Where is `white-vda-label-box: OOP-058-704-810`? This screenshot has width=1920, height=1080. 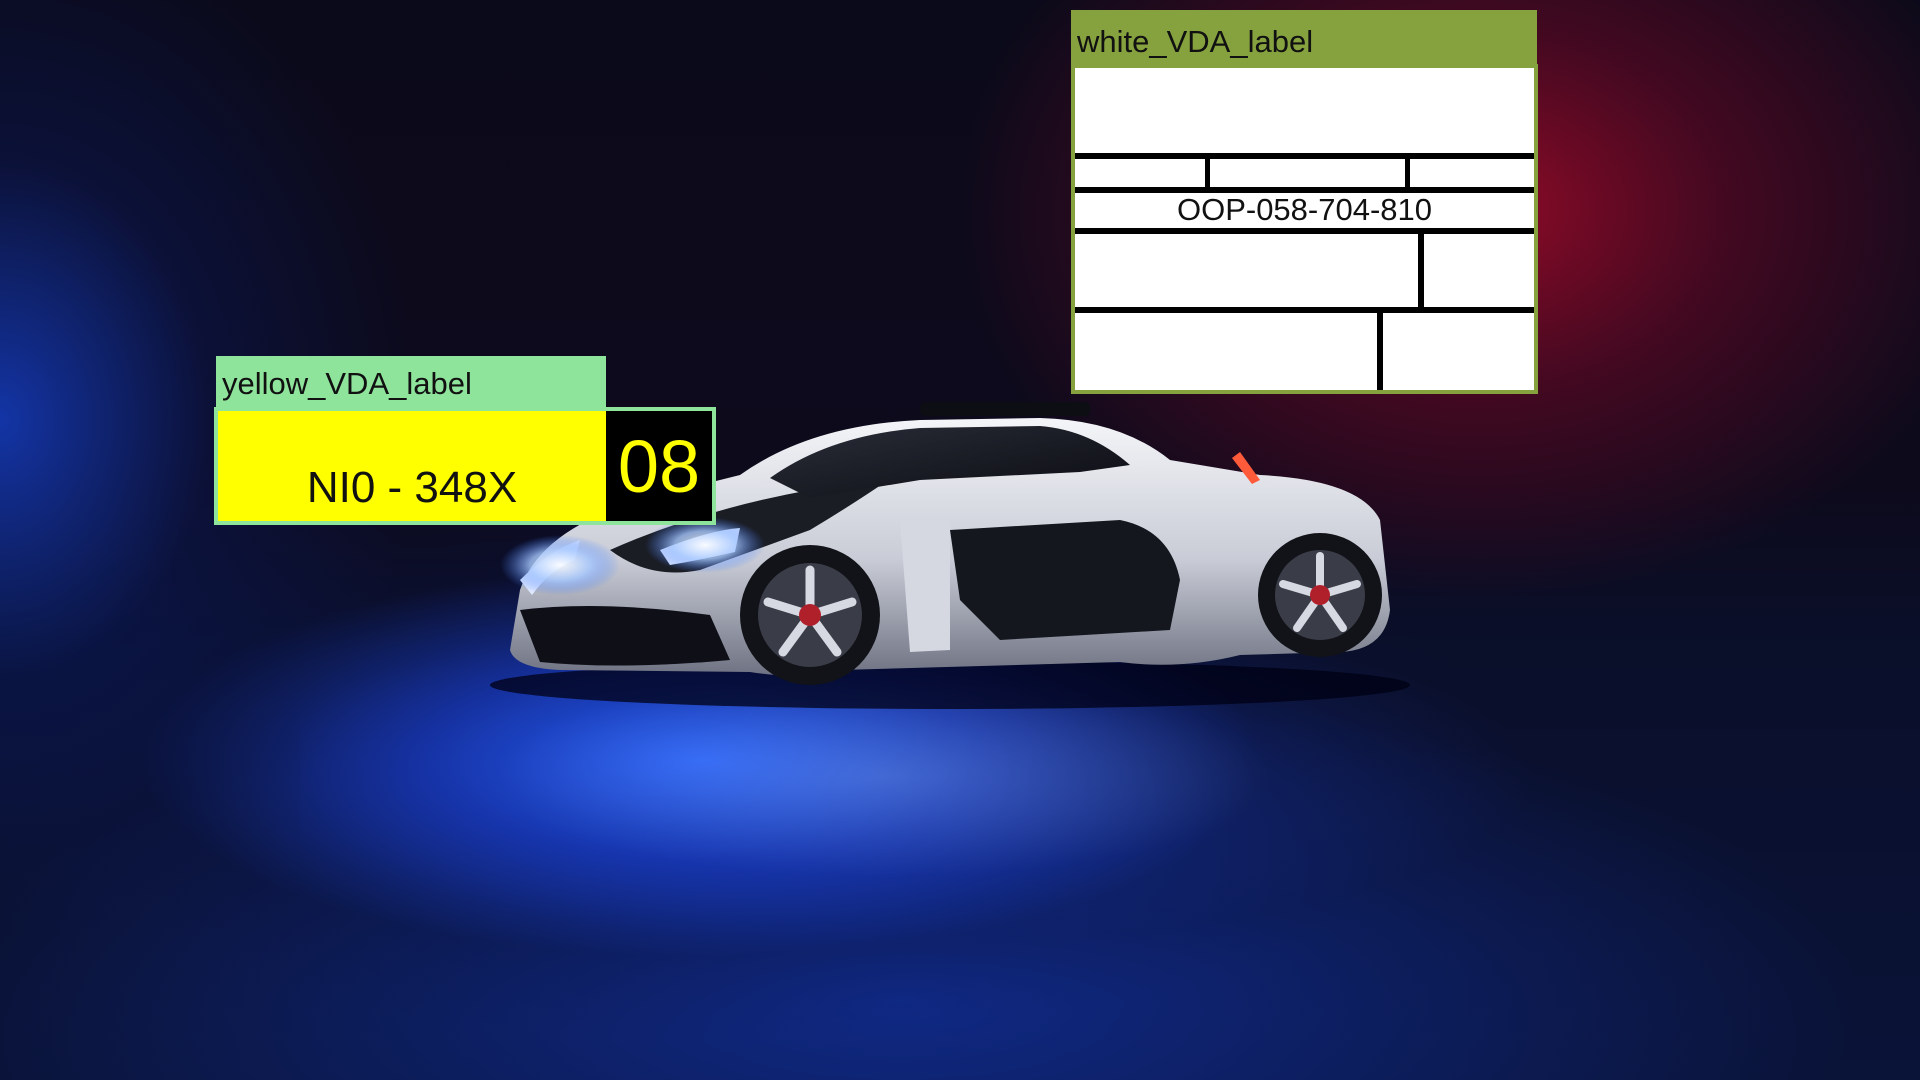 white-vda-label-box: OOP-058-704-810 is located at coordinates (1304, 229).